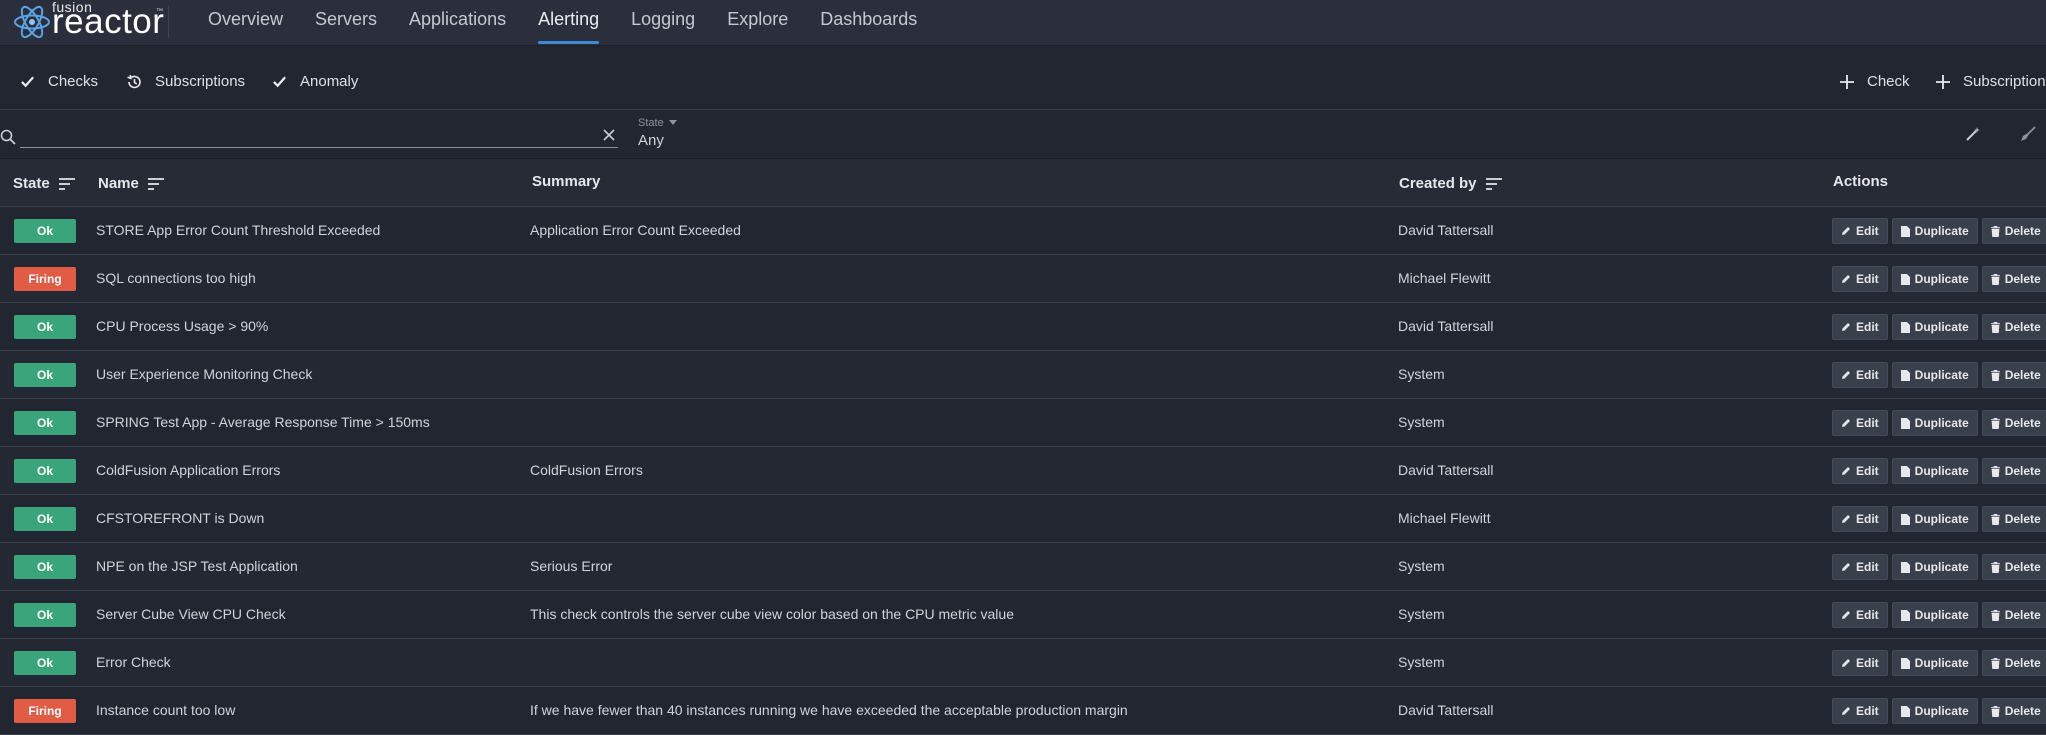 The image size is (2046, 735). What do you see at coordinates (586, 470) in the screenshot?
I see `check-summary: ColdFusion Errors` at bounding box center [586, 470].